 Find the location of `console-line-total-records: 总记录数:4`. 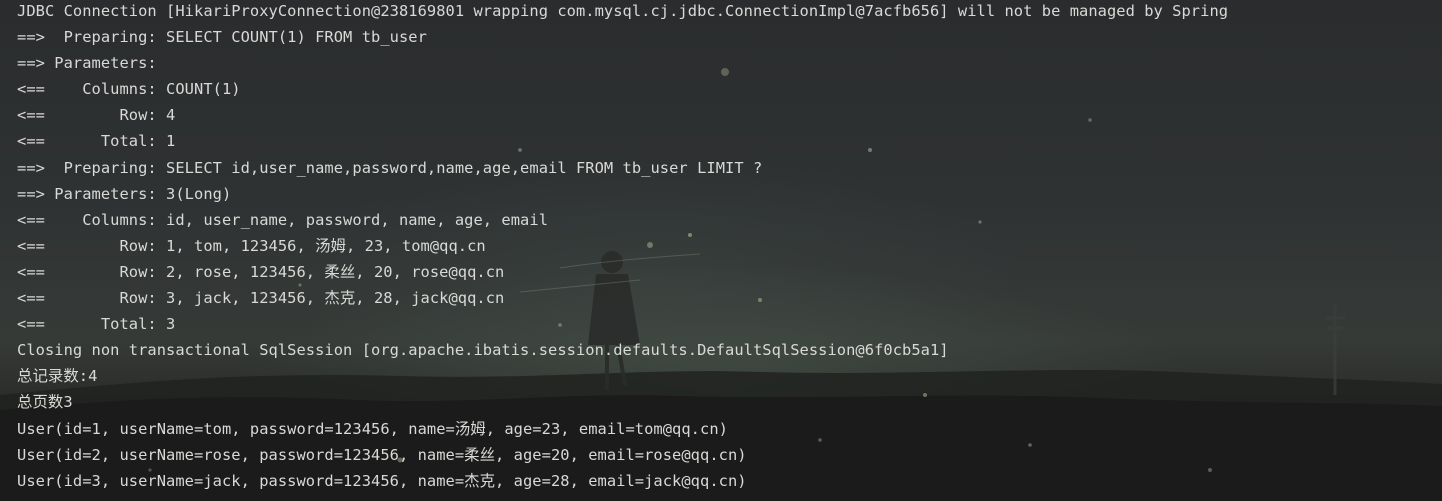

console-line-total-records: 总记录数:4 is located at coordinates (622, 378).